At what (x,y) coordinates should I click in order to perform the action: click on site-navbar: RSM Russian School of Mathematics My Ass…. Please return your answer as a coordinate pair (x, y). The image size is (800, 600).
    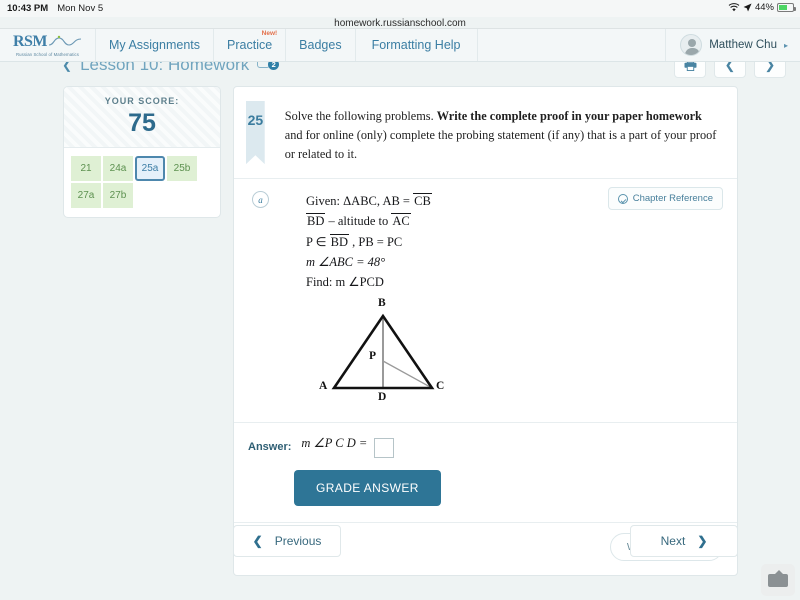
    Looking at the image, I should click on (400, 45).